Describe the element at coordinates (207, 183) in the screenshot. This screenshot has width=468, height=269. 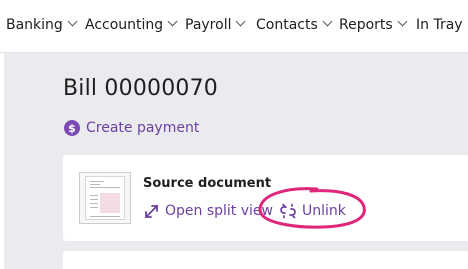
I see `source-document-heading: Source document` at that location.